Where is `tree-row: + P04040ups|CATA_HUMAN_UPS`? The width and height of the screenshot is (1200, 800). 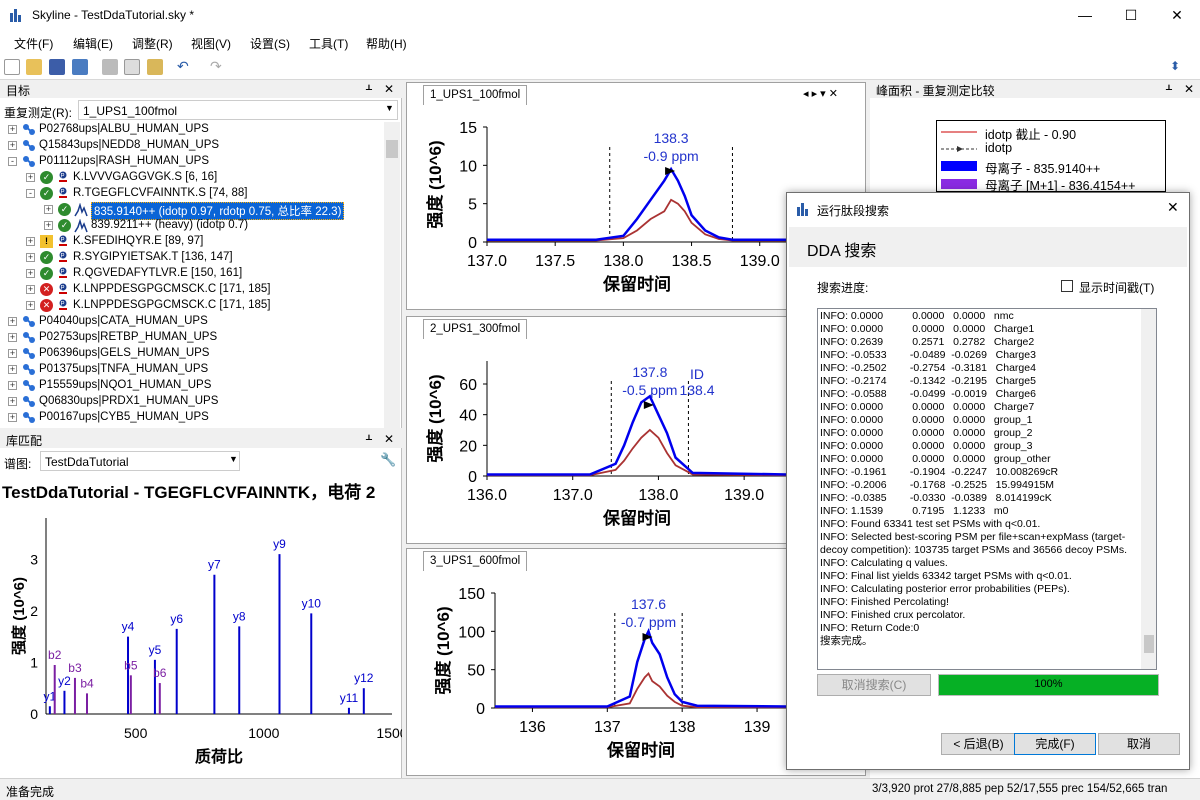
tree-row: + P04040ups|CATA_HUMAN_UPS is located at coordinates (192, 322).